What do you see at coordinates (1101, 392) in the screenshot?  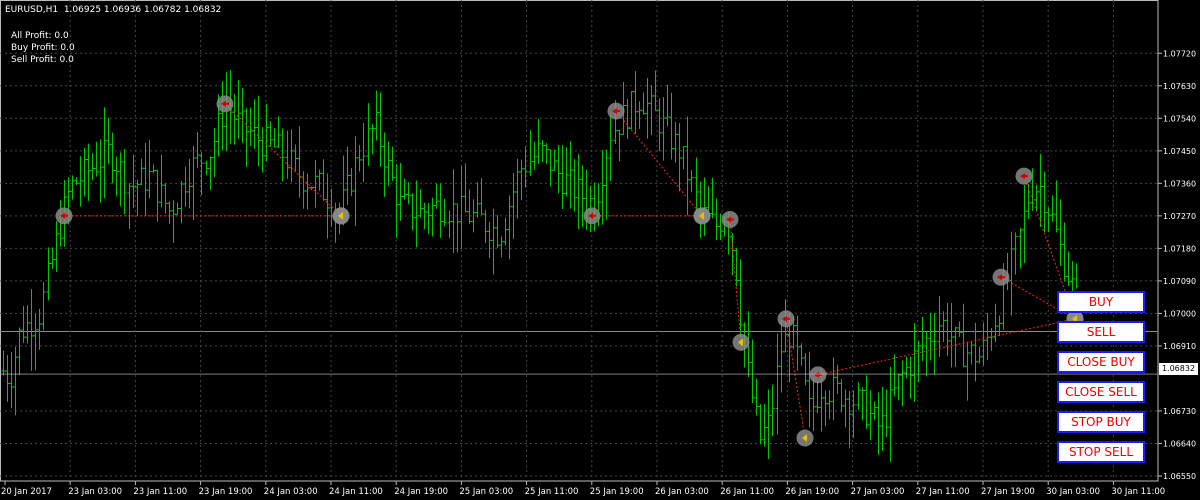 I see `close-sell-button: CLOSE SELL` at bounding box center [1101, 392].